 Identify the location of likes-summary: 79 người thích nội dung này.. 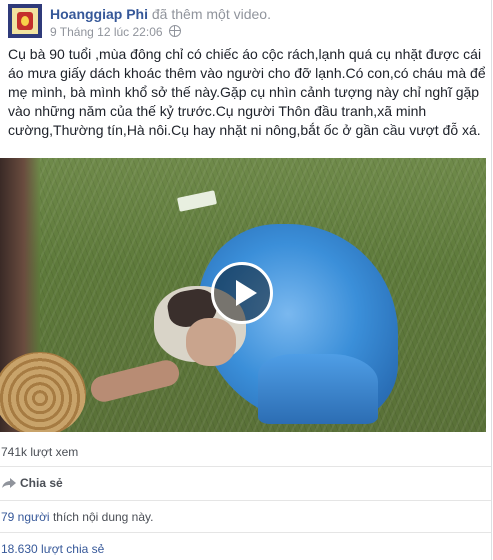
(77, 517).